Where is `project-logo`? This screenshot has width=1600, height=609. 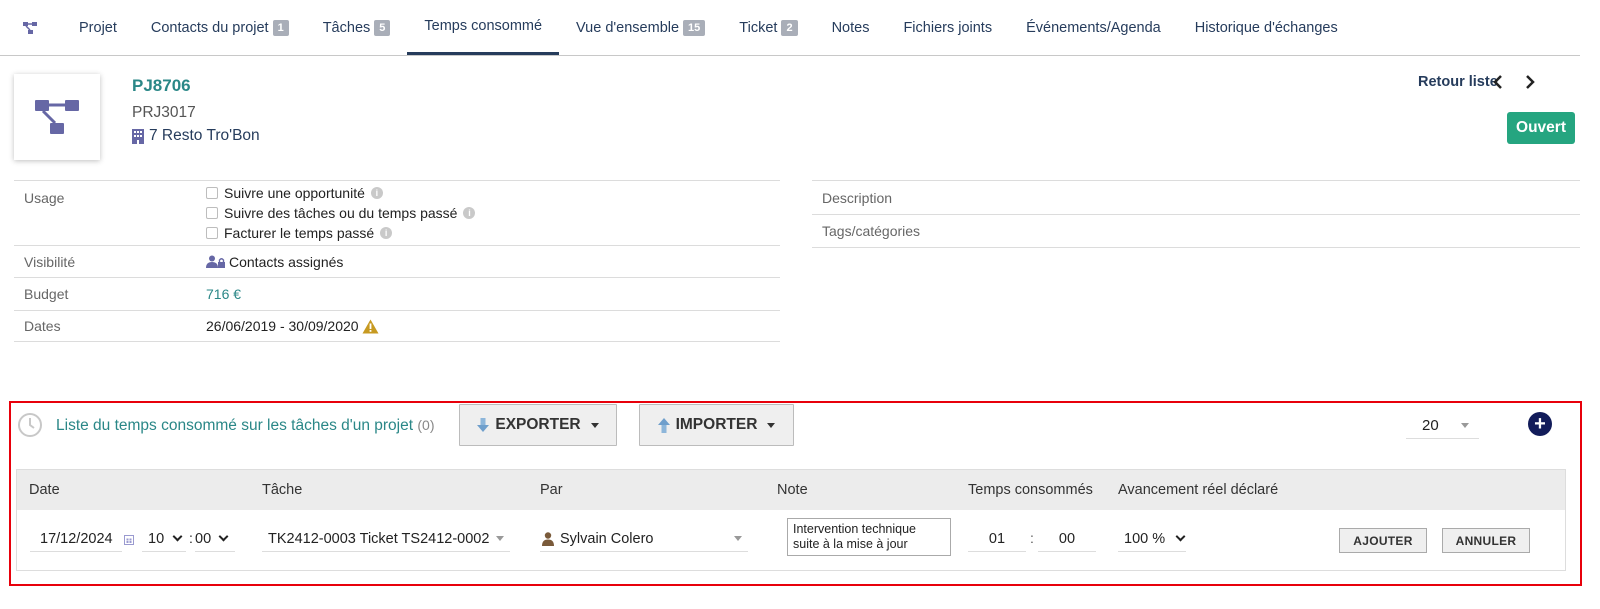
project-logo is located at coordinates (57, 117).